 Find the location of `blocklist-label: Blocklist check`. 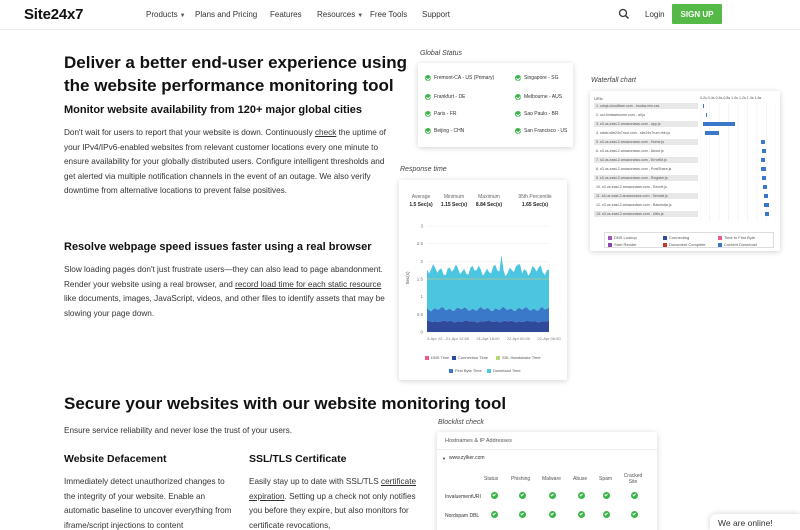

blocklist-label: Blocklist check is located at coordinates (461, 422).